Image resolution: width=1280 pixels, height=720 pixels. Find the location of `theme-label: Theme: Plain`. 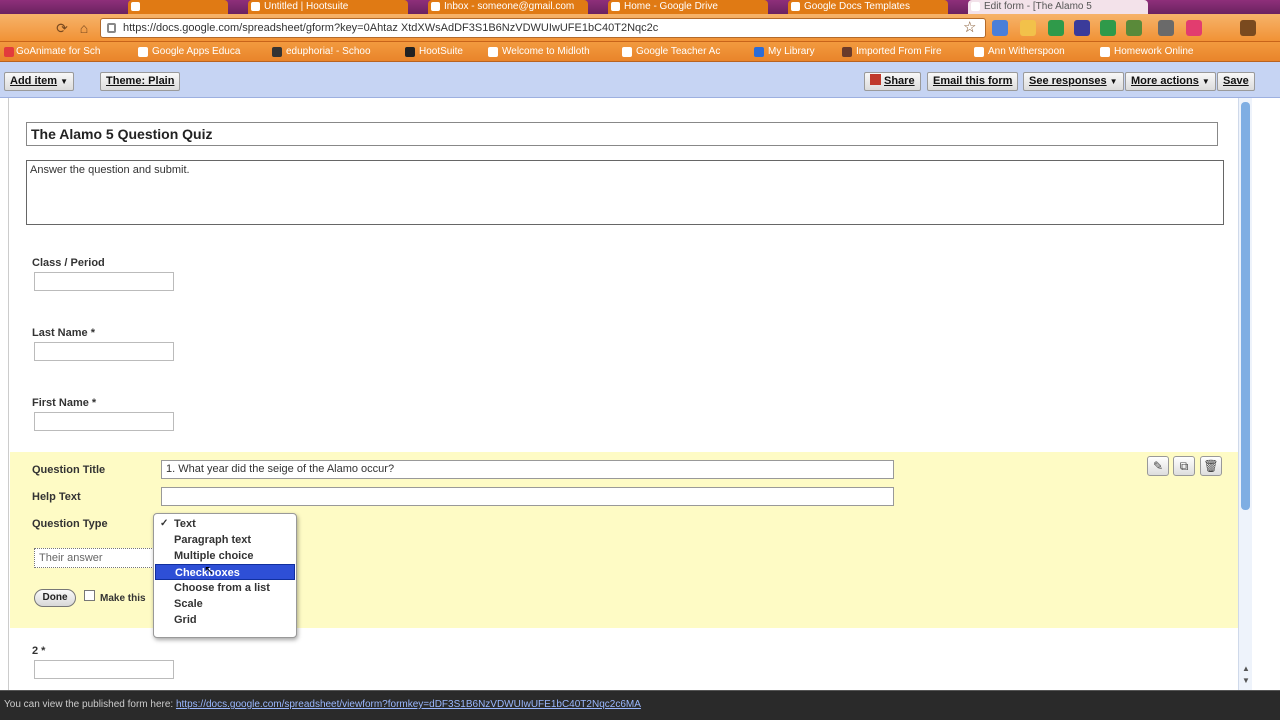

theme-label: Theme: Plain is located at coordinates (140, 81).